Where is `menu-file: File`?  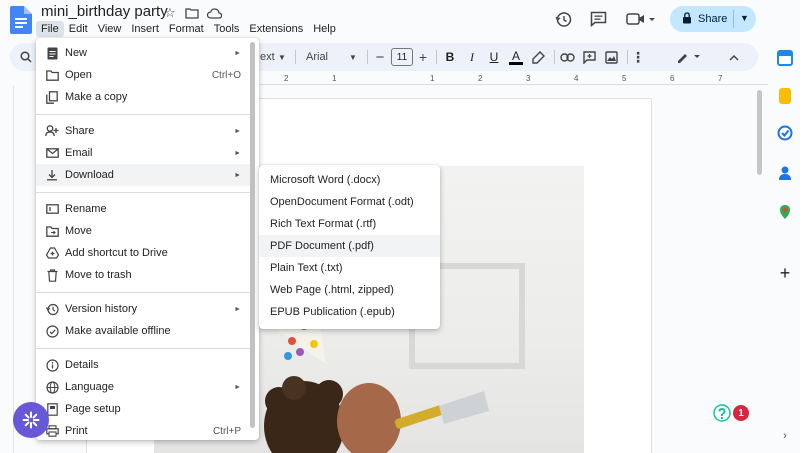 menu-file: File is located at coordinates (50, 29).